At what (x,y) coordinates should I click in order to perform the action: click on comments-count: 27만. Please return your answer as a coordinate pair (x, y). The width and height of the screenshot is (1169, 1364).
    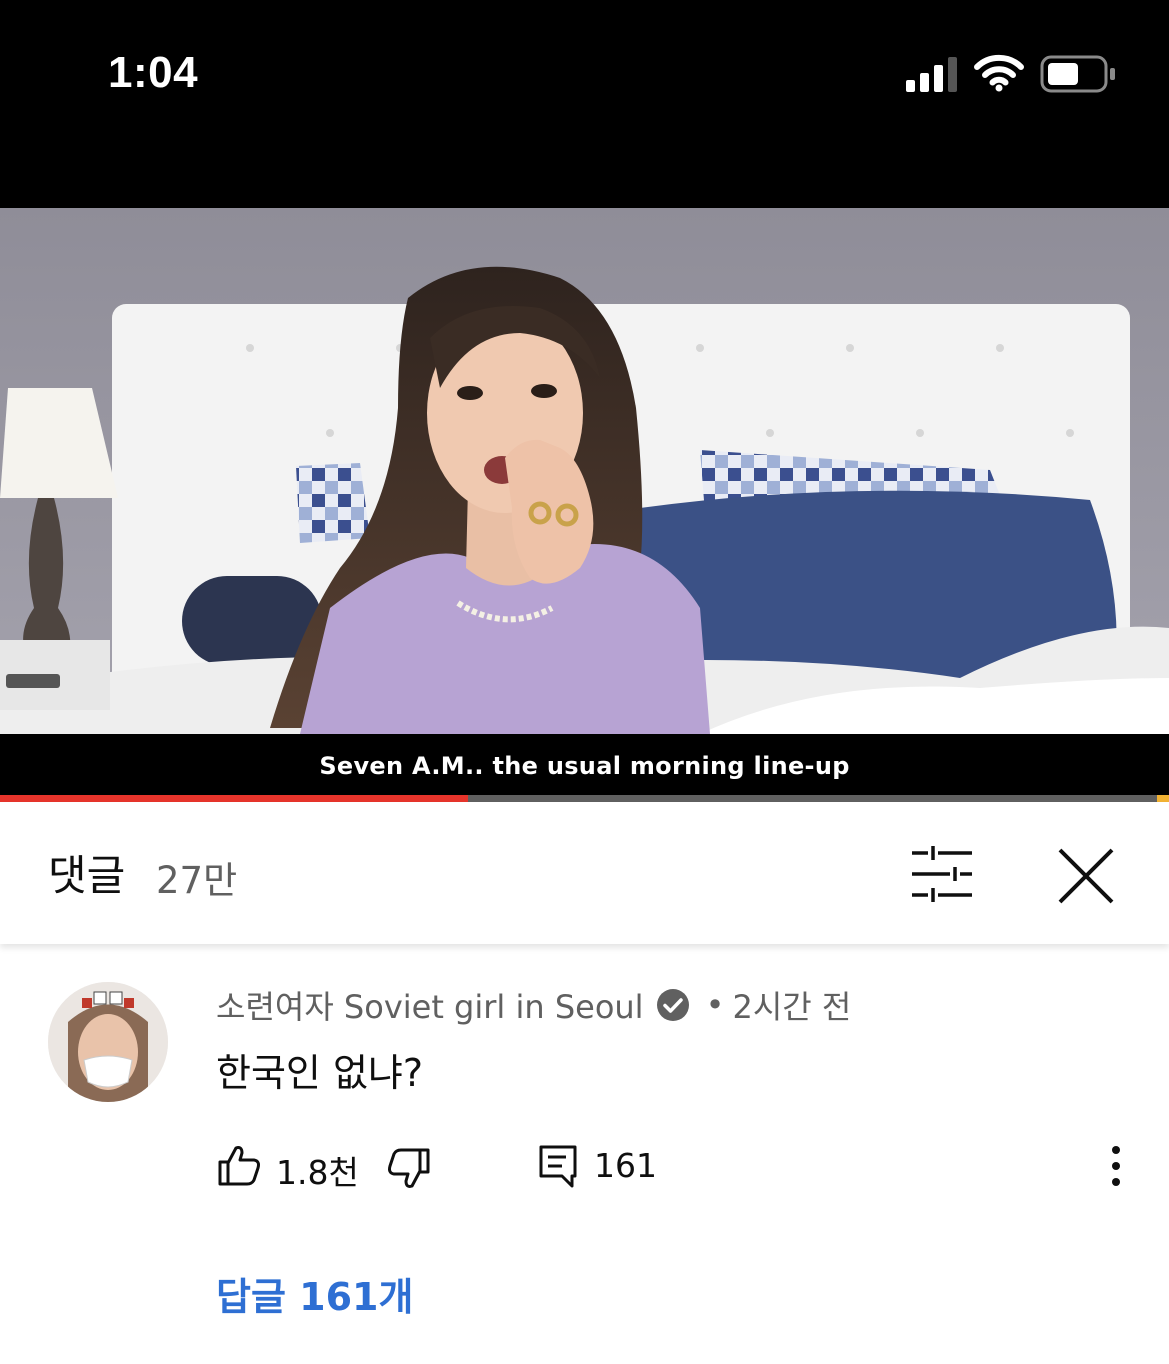
    Looking at the image, I should click on (197, 880).